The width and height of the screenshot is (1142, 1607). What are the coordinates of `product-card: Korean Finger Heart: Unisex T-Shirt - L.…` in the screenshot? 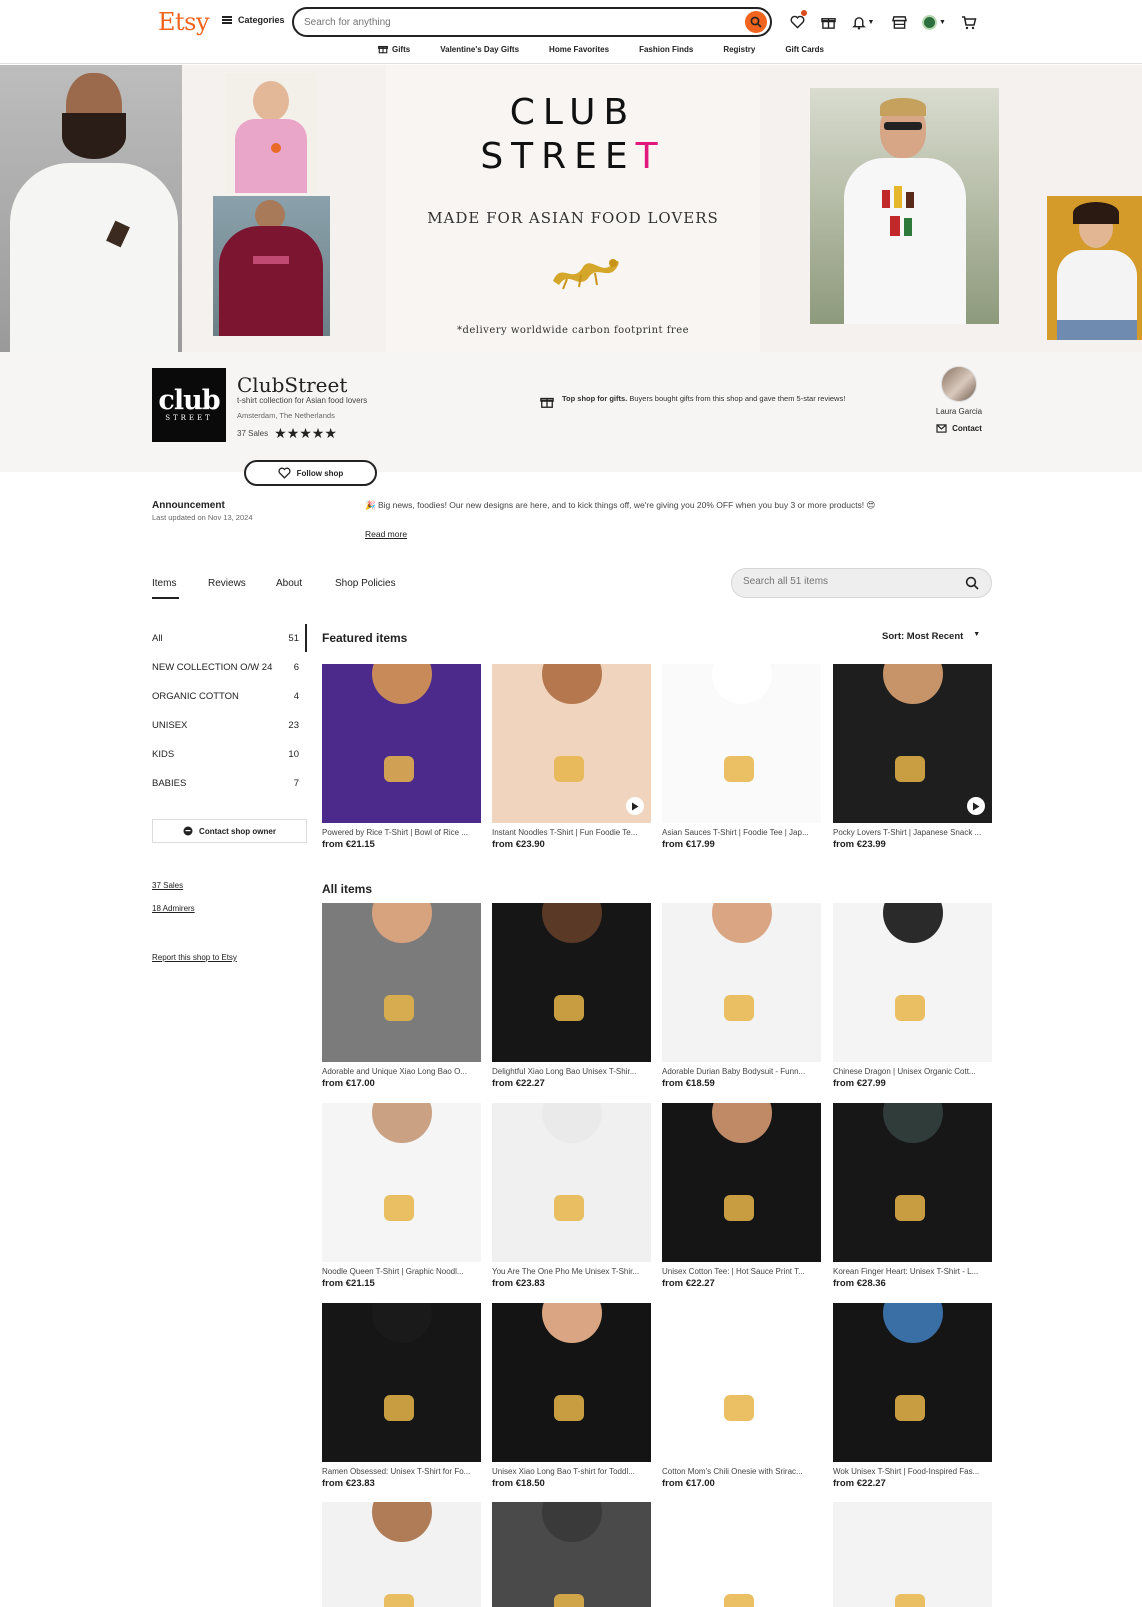 It's located at (912, 1196).